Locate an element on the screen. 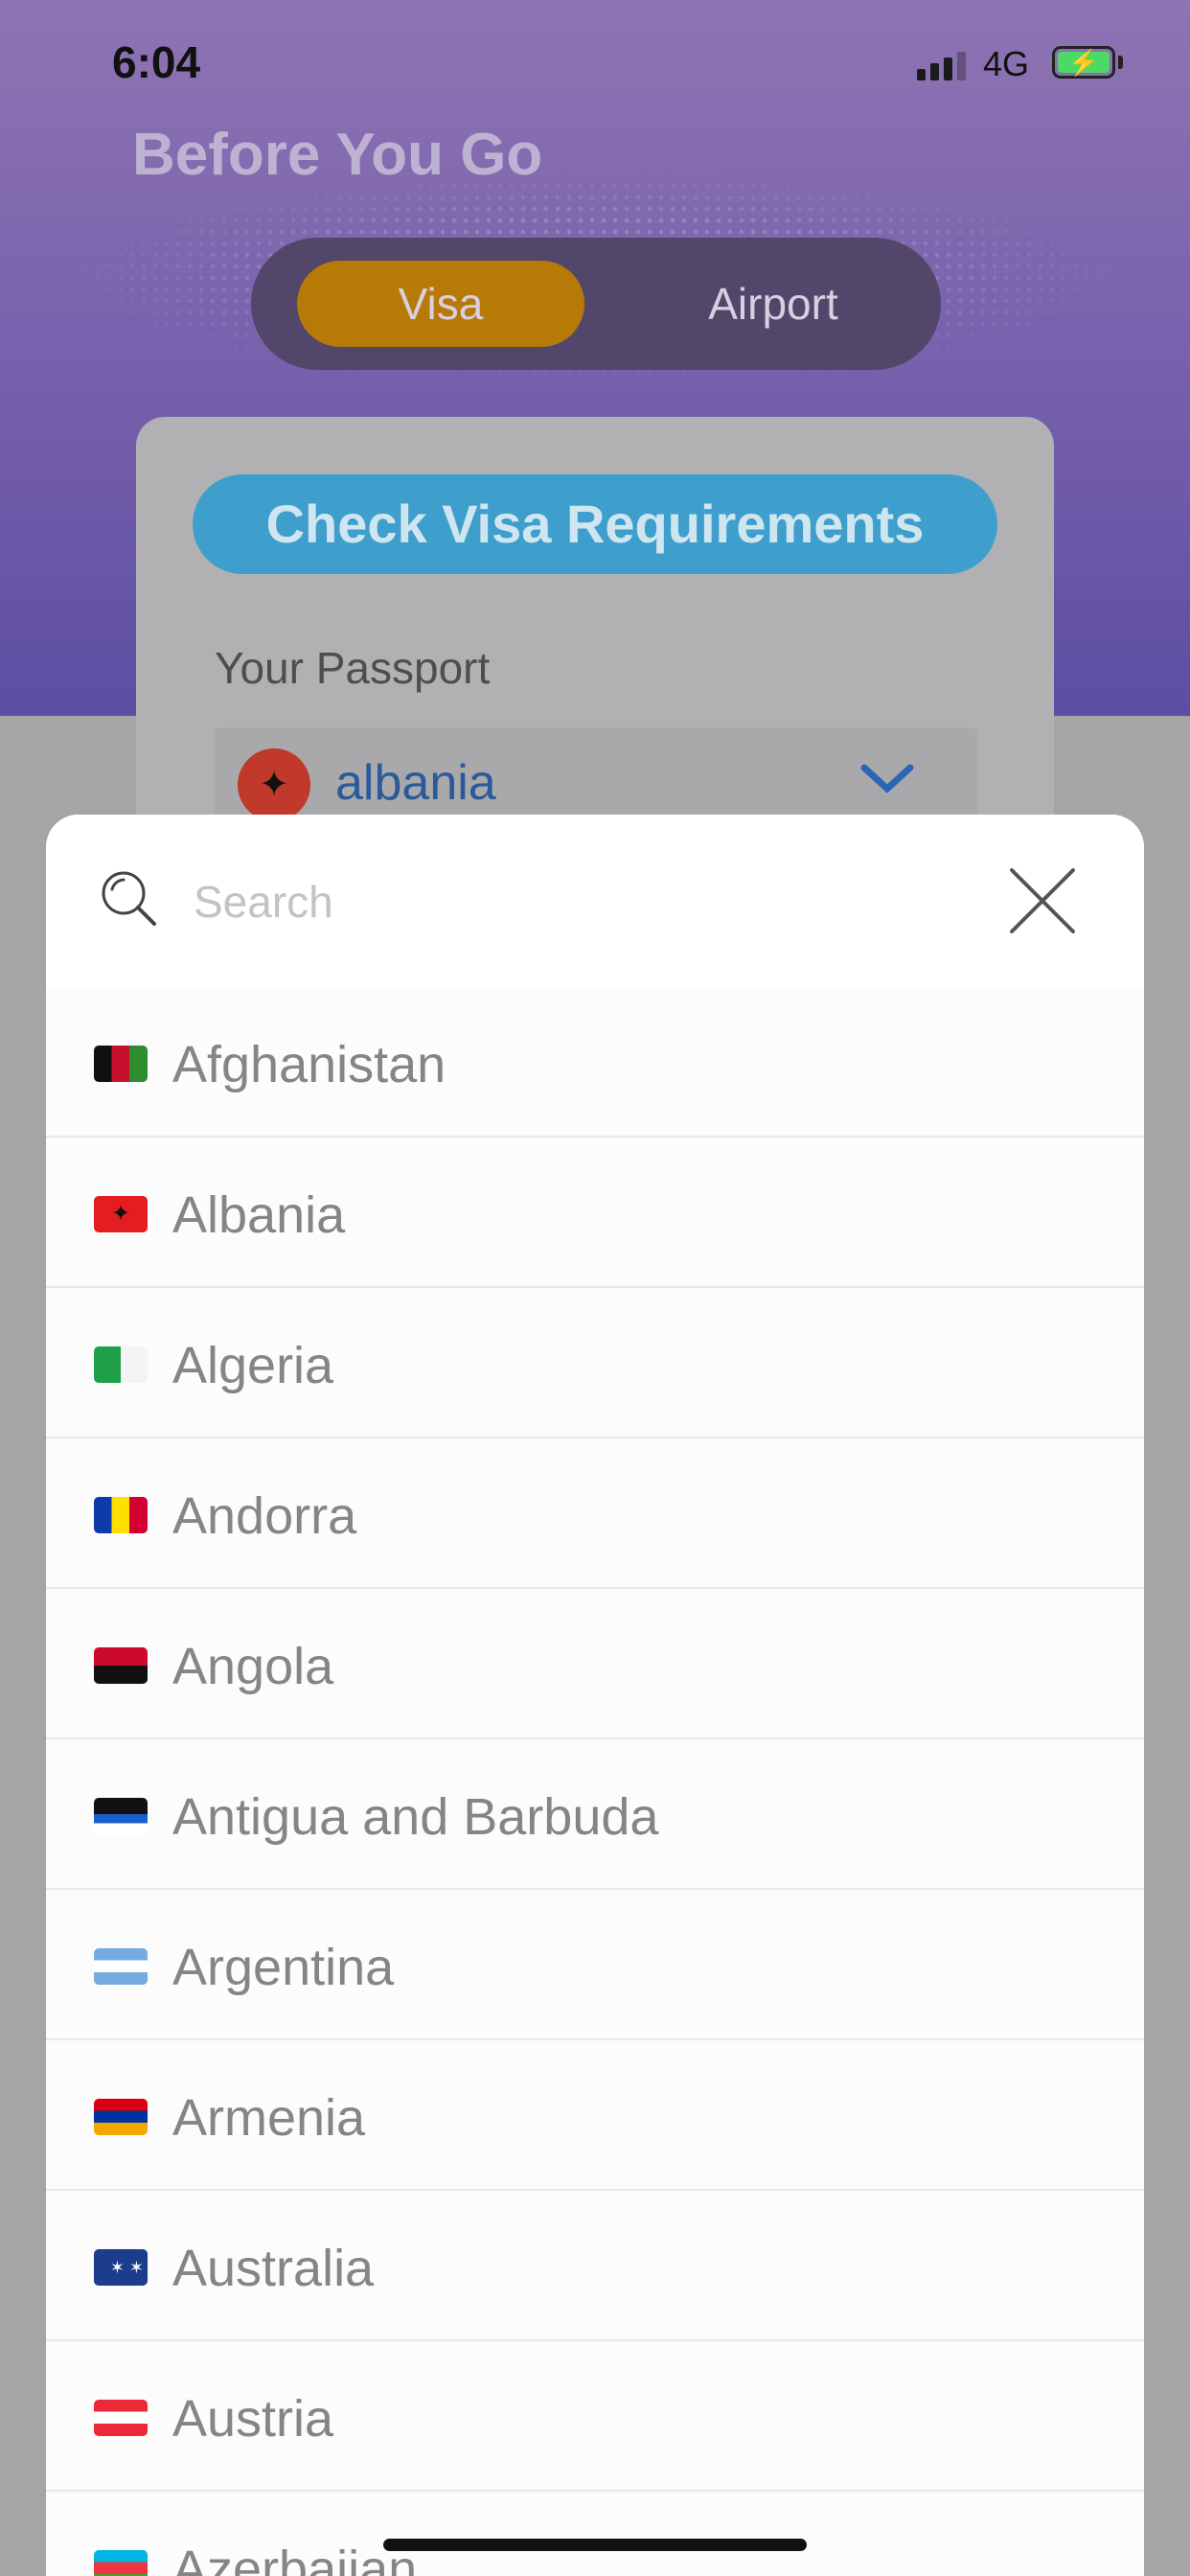 The width and height of the screenshot is (1190, 2576). country-item: Angola is located at coordinates (595, 1664).